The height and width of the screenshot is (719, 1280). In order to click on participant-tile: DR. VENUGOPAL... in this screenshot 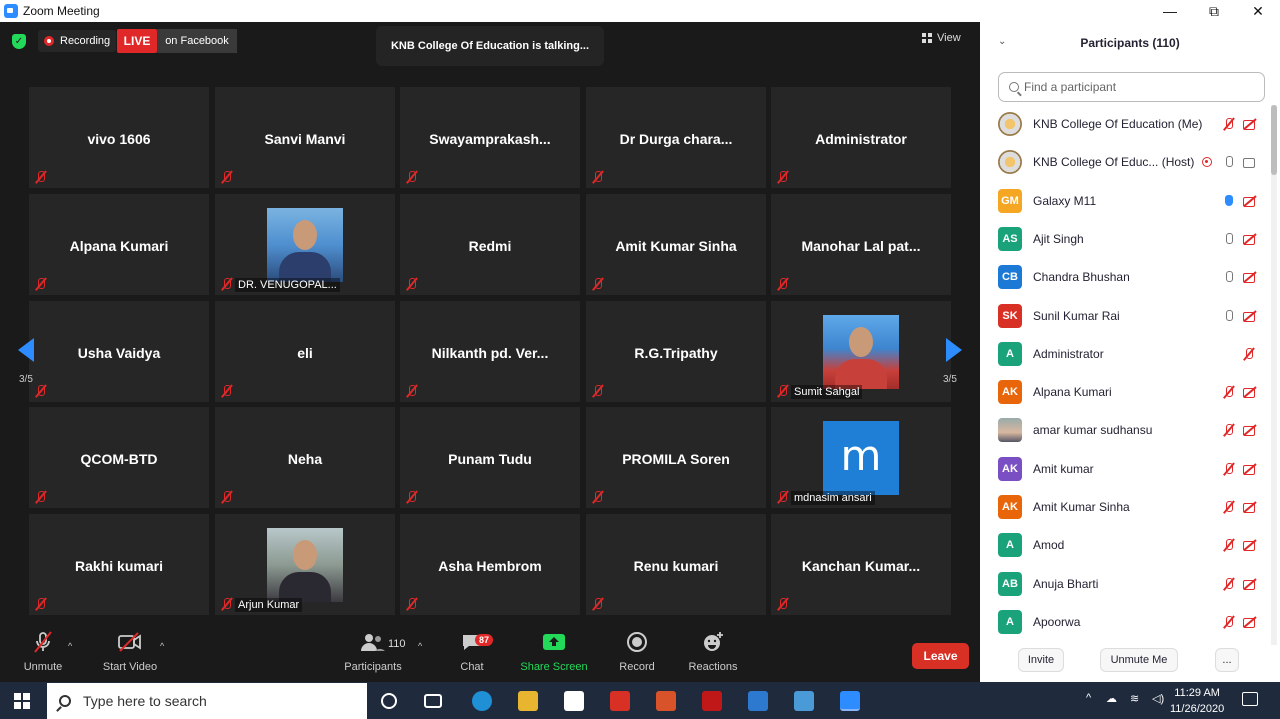, I will do `click(305, 244)`.